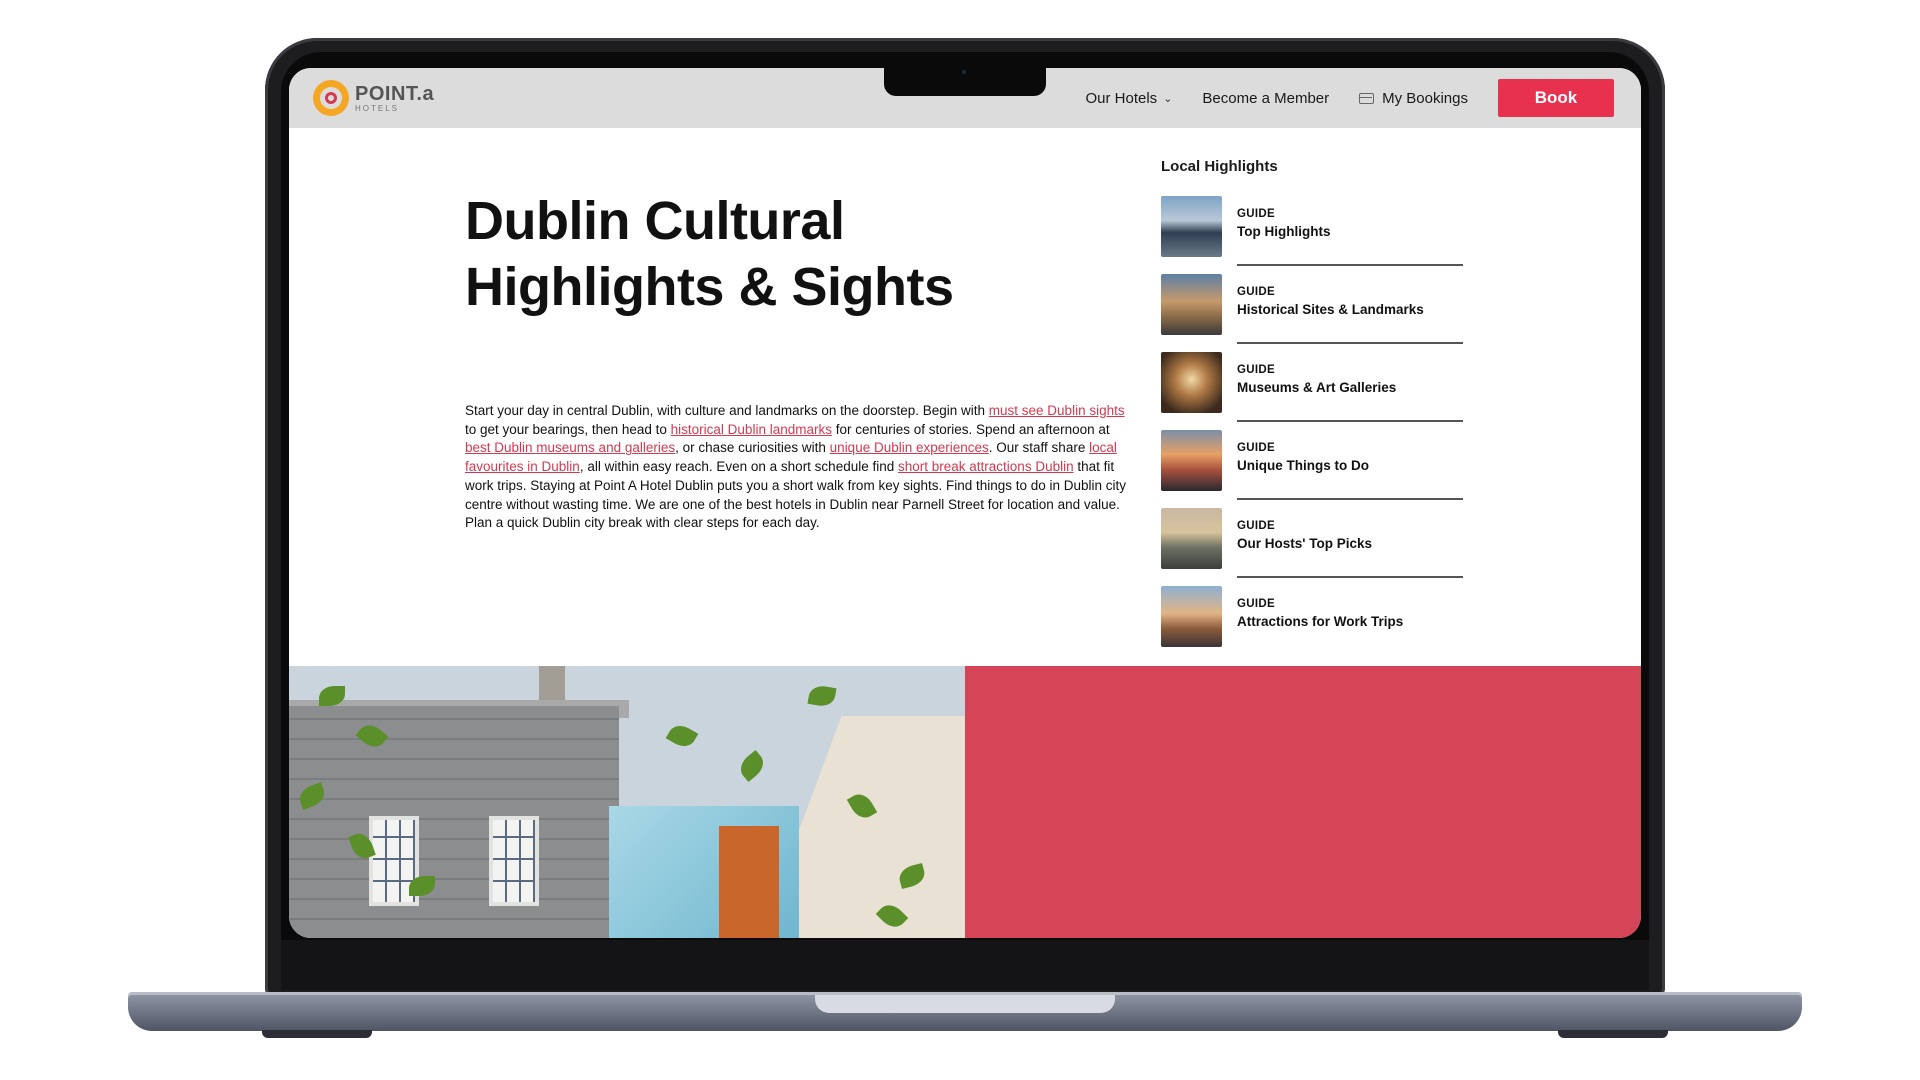 The image size is (1920, 1080). What do you see at coordinates (1613, 1034) in the screenshot?
I see `laptop-foot-right` at bounding box center [1613, 1034].